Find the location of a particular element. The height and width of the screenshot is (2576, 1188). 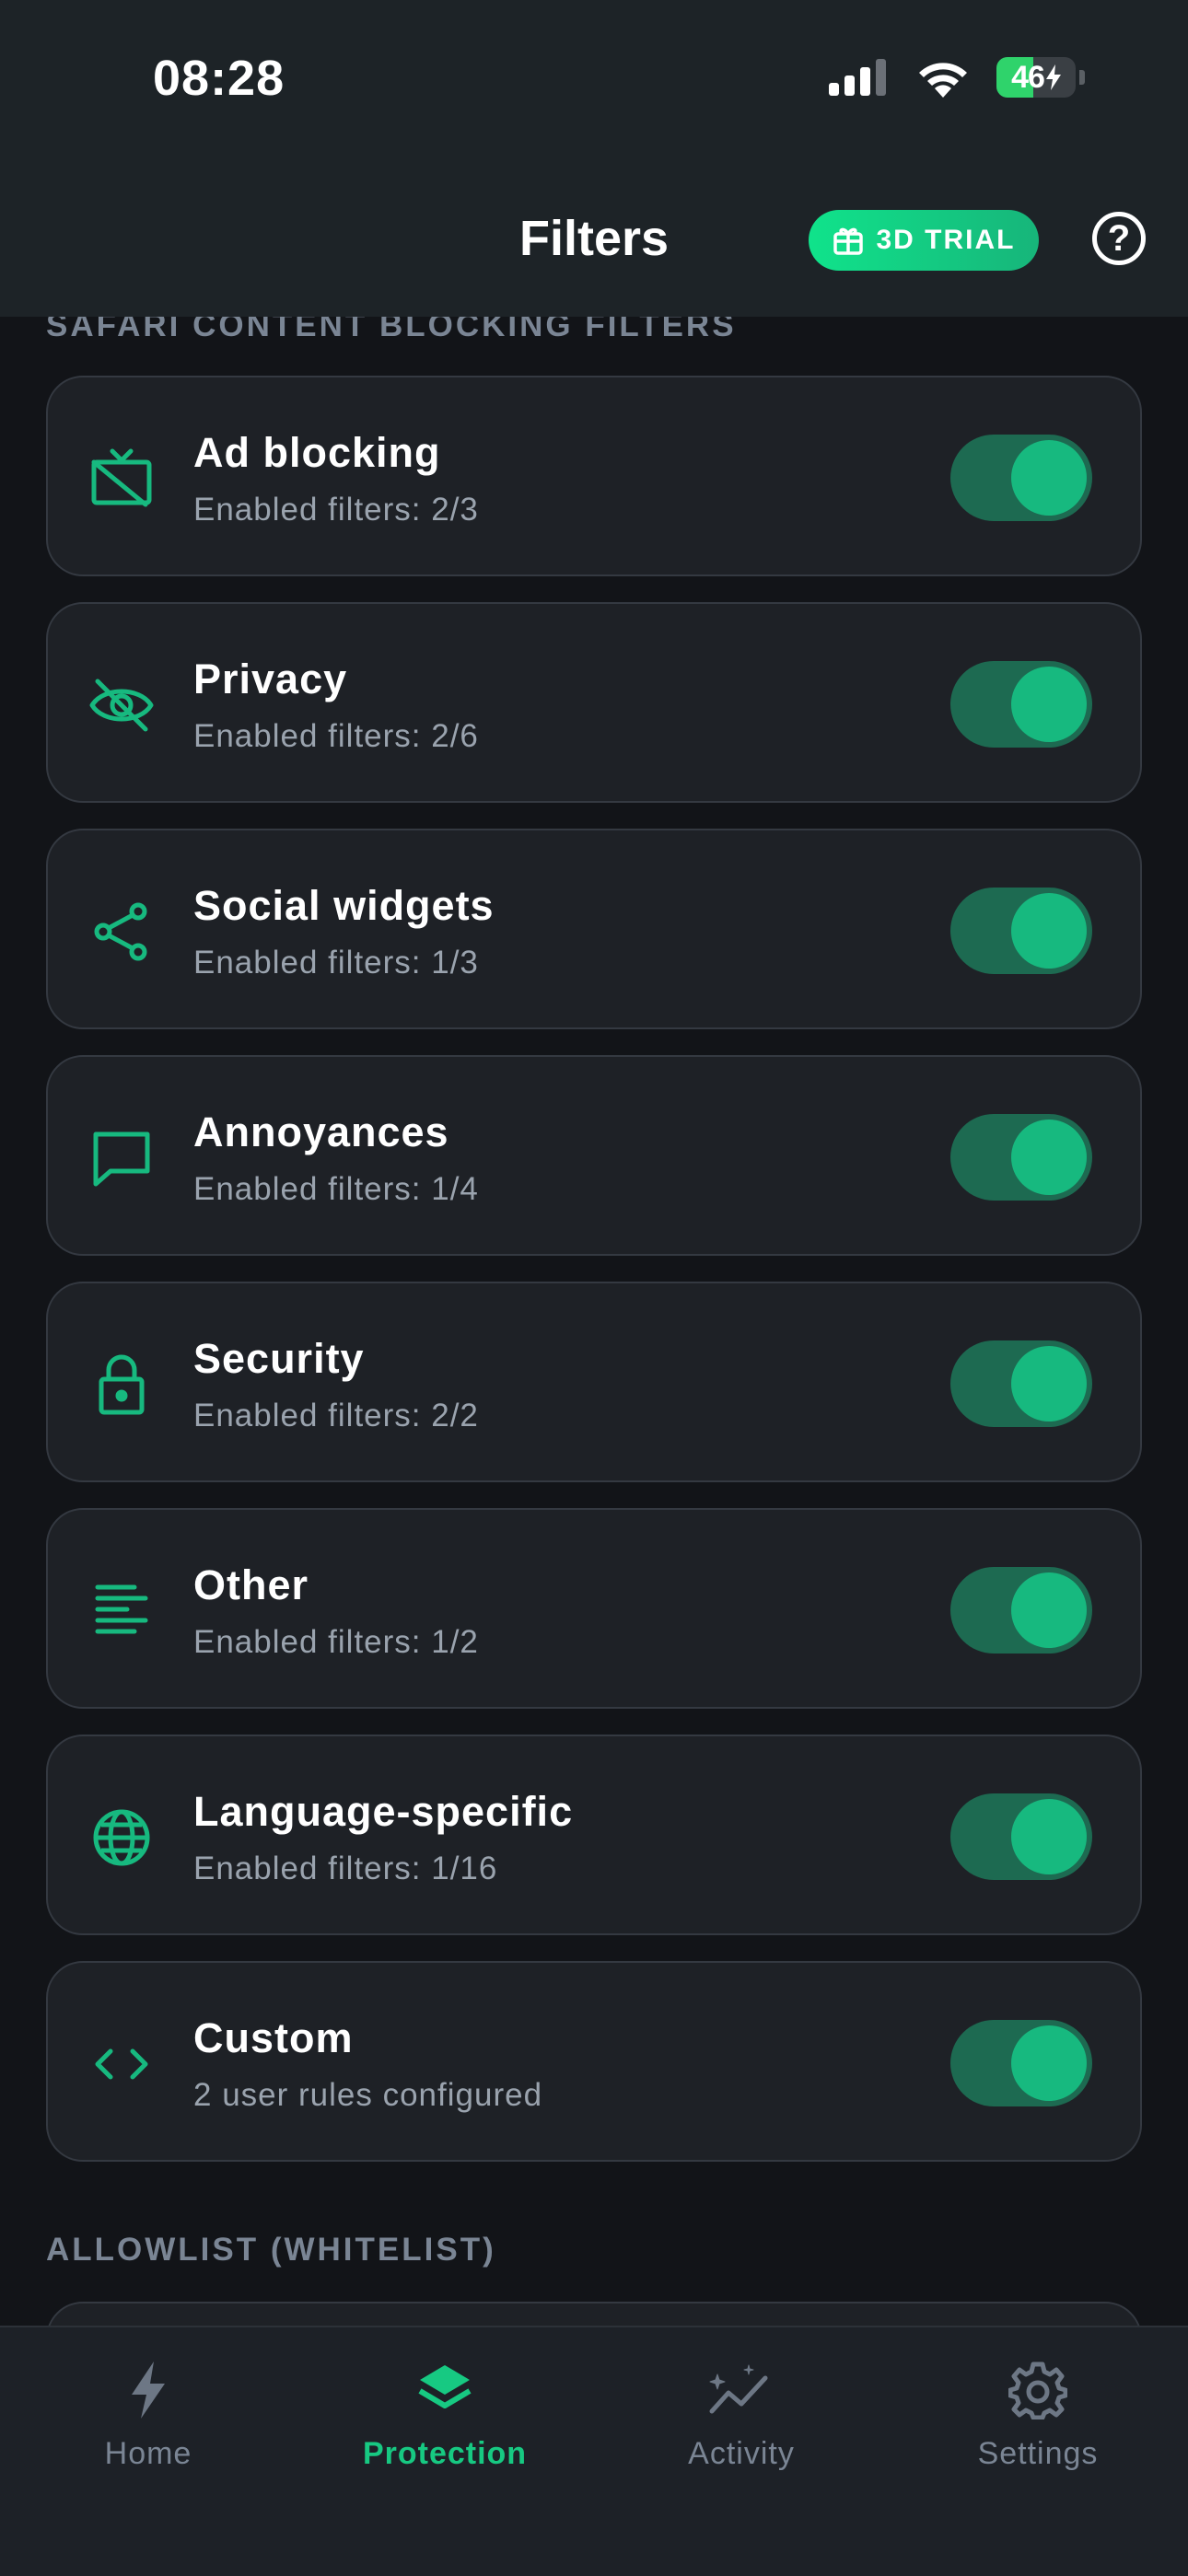

globe-icon is located at coordinates (122, 1838).